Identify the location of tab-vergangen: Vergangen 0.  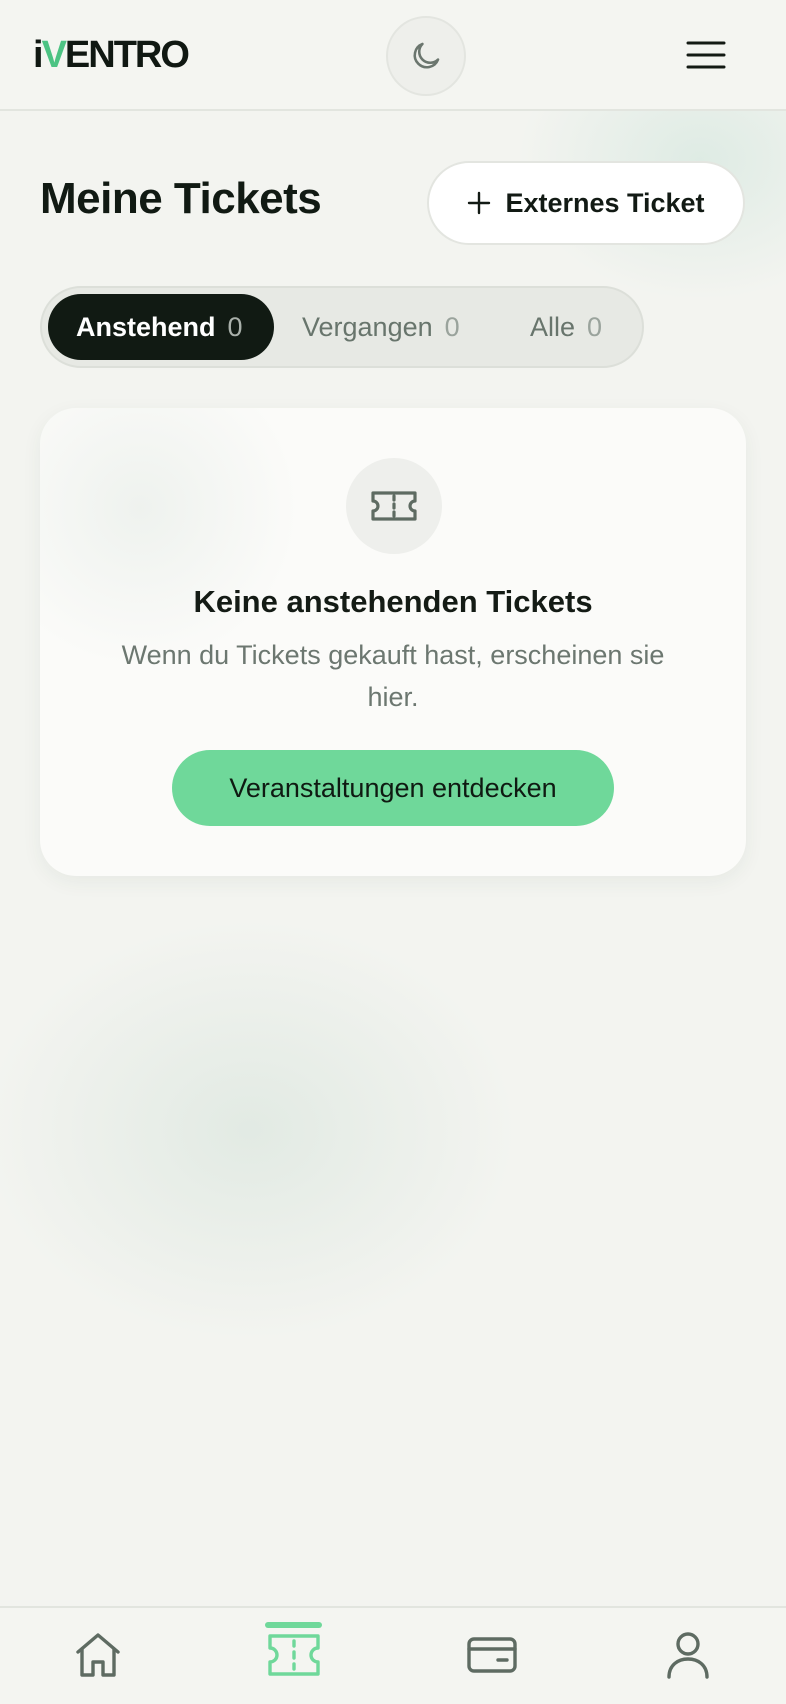
(381, 327).